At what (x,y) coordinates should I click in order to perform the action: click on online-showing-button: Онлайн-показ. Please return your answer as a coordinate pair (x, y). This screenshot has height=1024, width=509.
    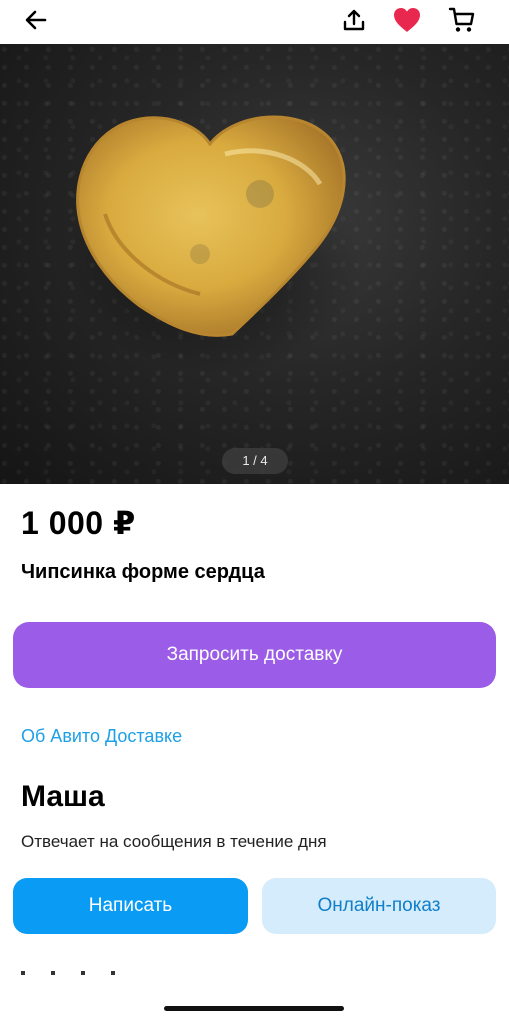
    Looking at the image, I should click on (379, 906).